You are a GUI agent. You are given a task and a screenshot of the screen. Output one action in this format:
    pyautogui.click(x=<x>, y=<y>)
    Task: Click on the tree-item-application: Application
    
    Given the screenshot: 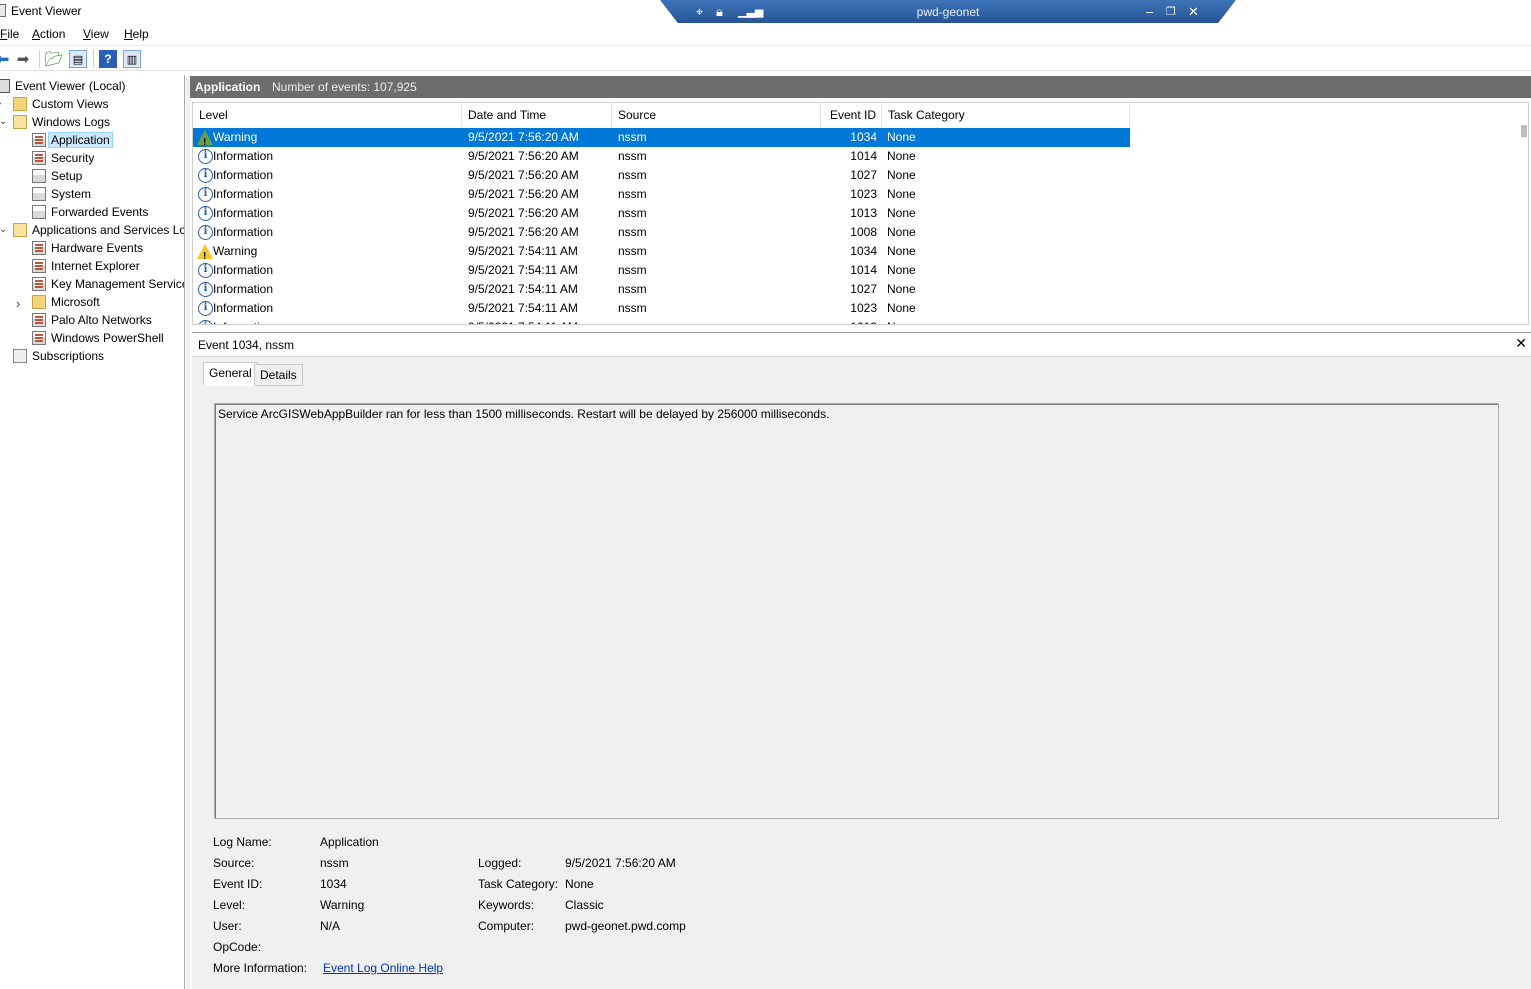 What is the action you would take?
    pyautogui.click(x=72, y=140)
    